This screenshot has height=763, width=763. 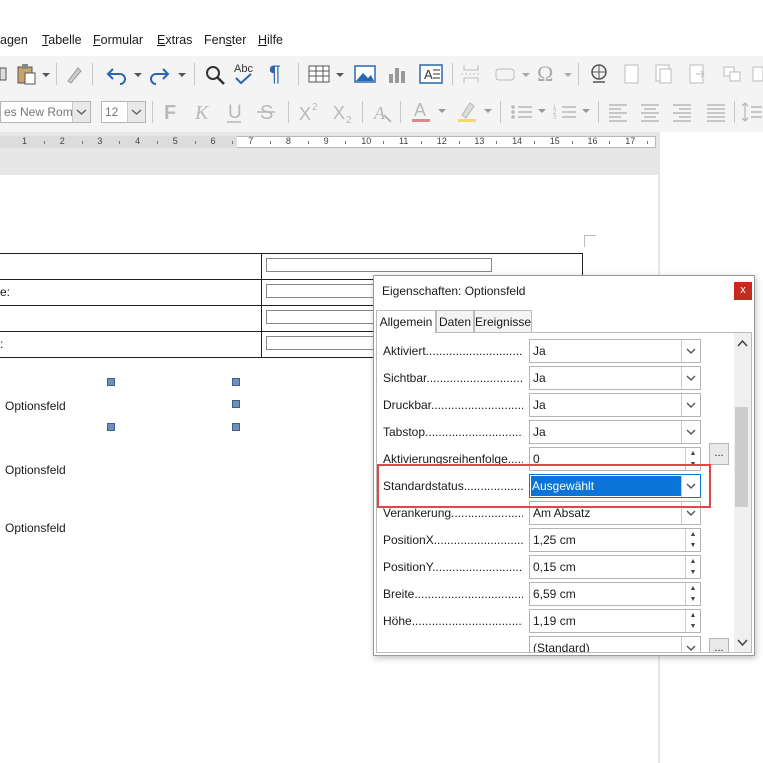 What do you see at coordinates (615, 594) in the screenshot?
I see `property-spinfield: 6,59 cm ▲ ▼` at bounding box center [615, 594].